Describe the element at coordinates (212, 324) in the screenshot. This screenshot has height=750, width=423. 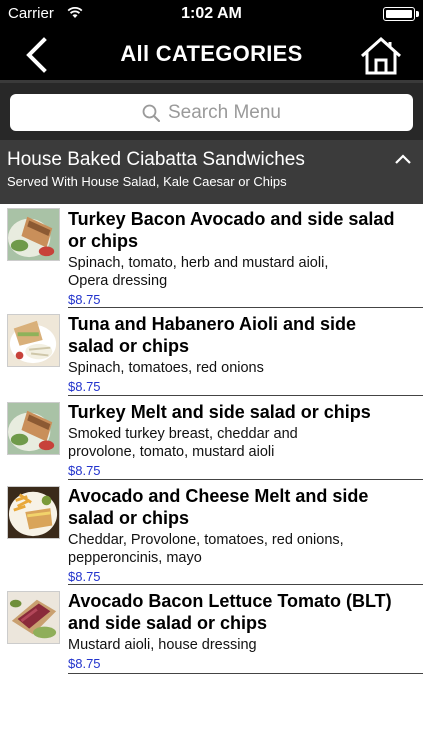
I see `item-name-line: Tuna and Habanero Aioli and side` at that location.